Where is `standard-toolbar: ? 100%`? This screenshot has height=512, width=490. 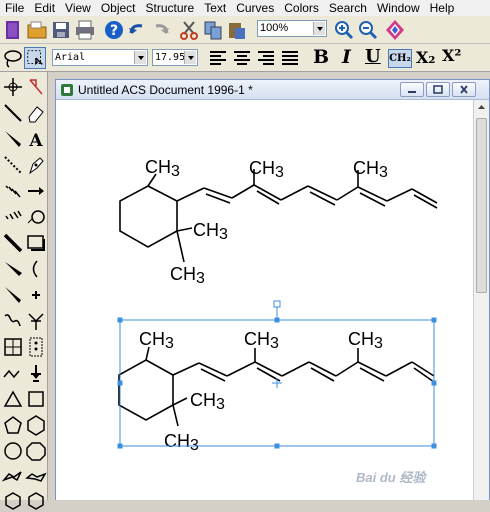
standard-toolbar: ? 100% is located at coordinates (245, 30).